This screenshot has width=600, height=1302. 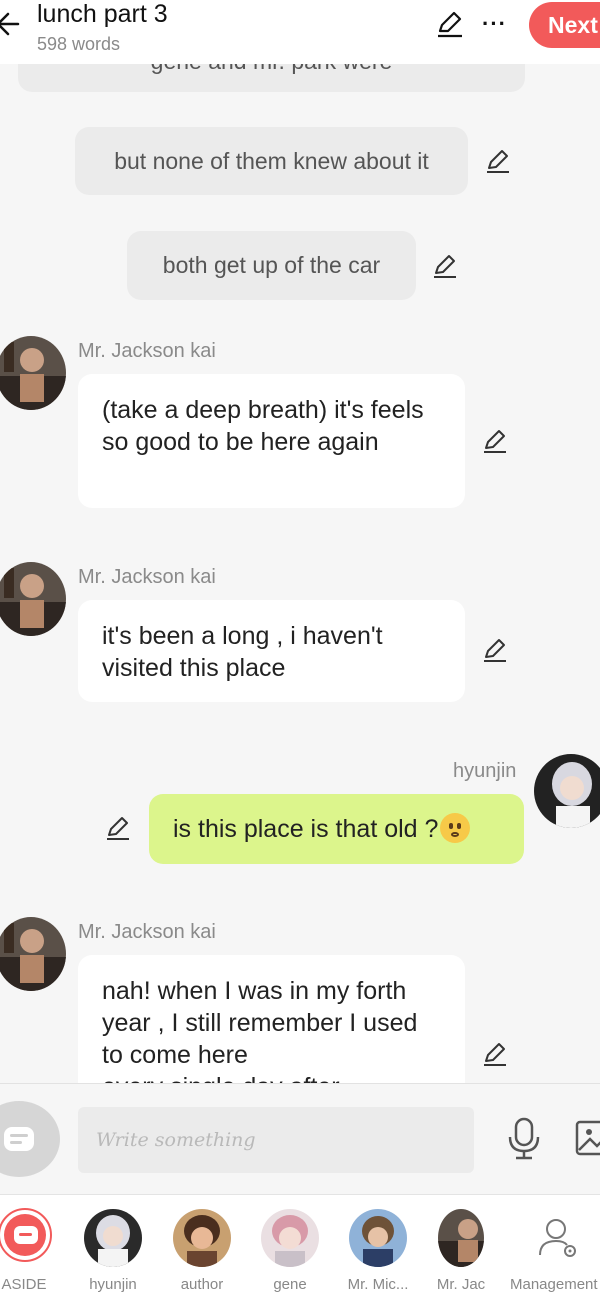 What do you see at coordinates (554, 1284) in the screenshot?
I see `character-label: Management` at bounding box center [554, 1284].